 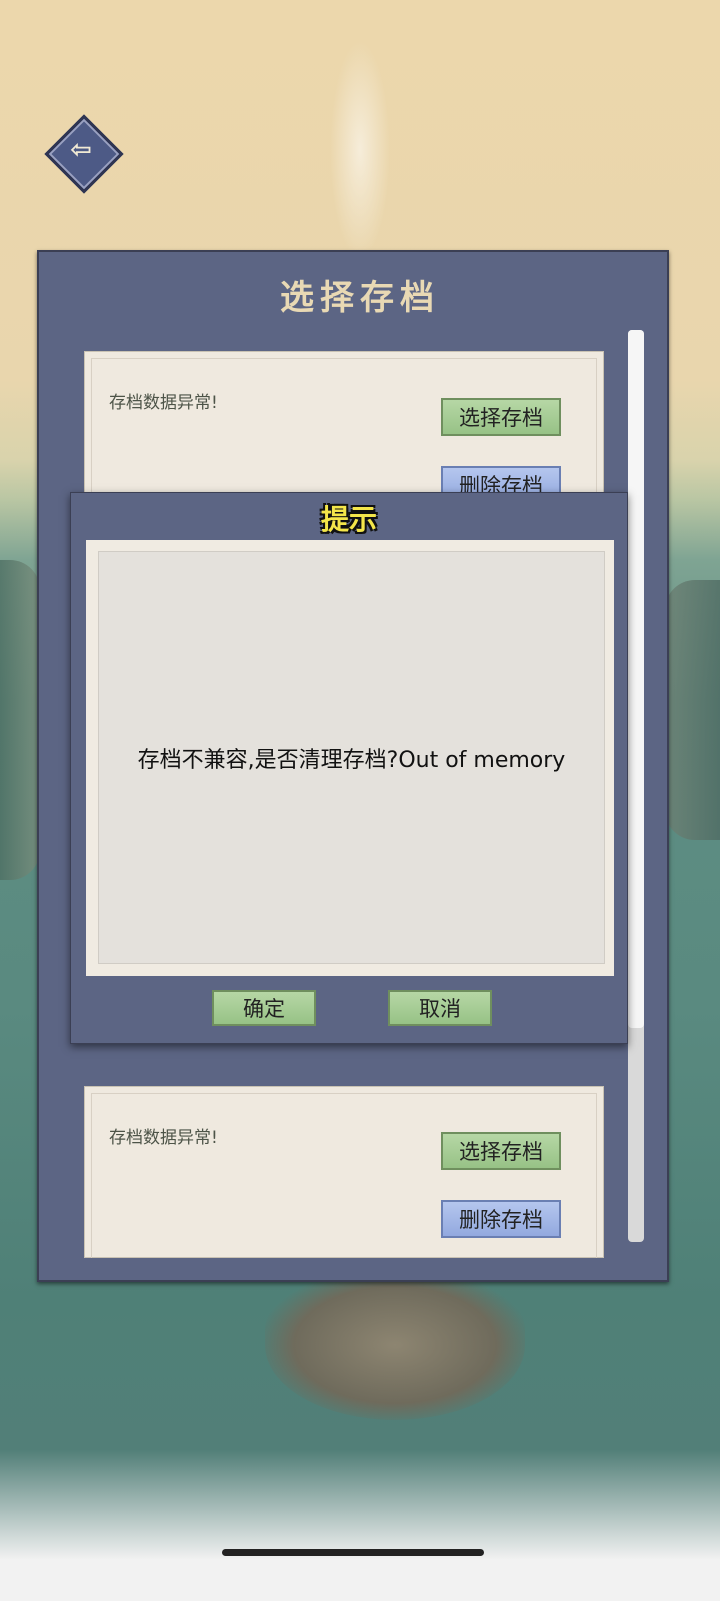 I want to click on cancel-button: 取消, so click(x=440, y=1008).